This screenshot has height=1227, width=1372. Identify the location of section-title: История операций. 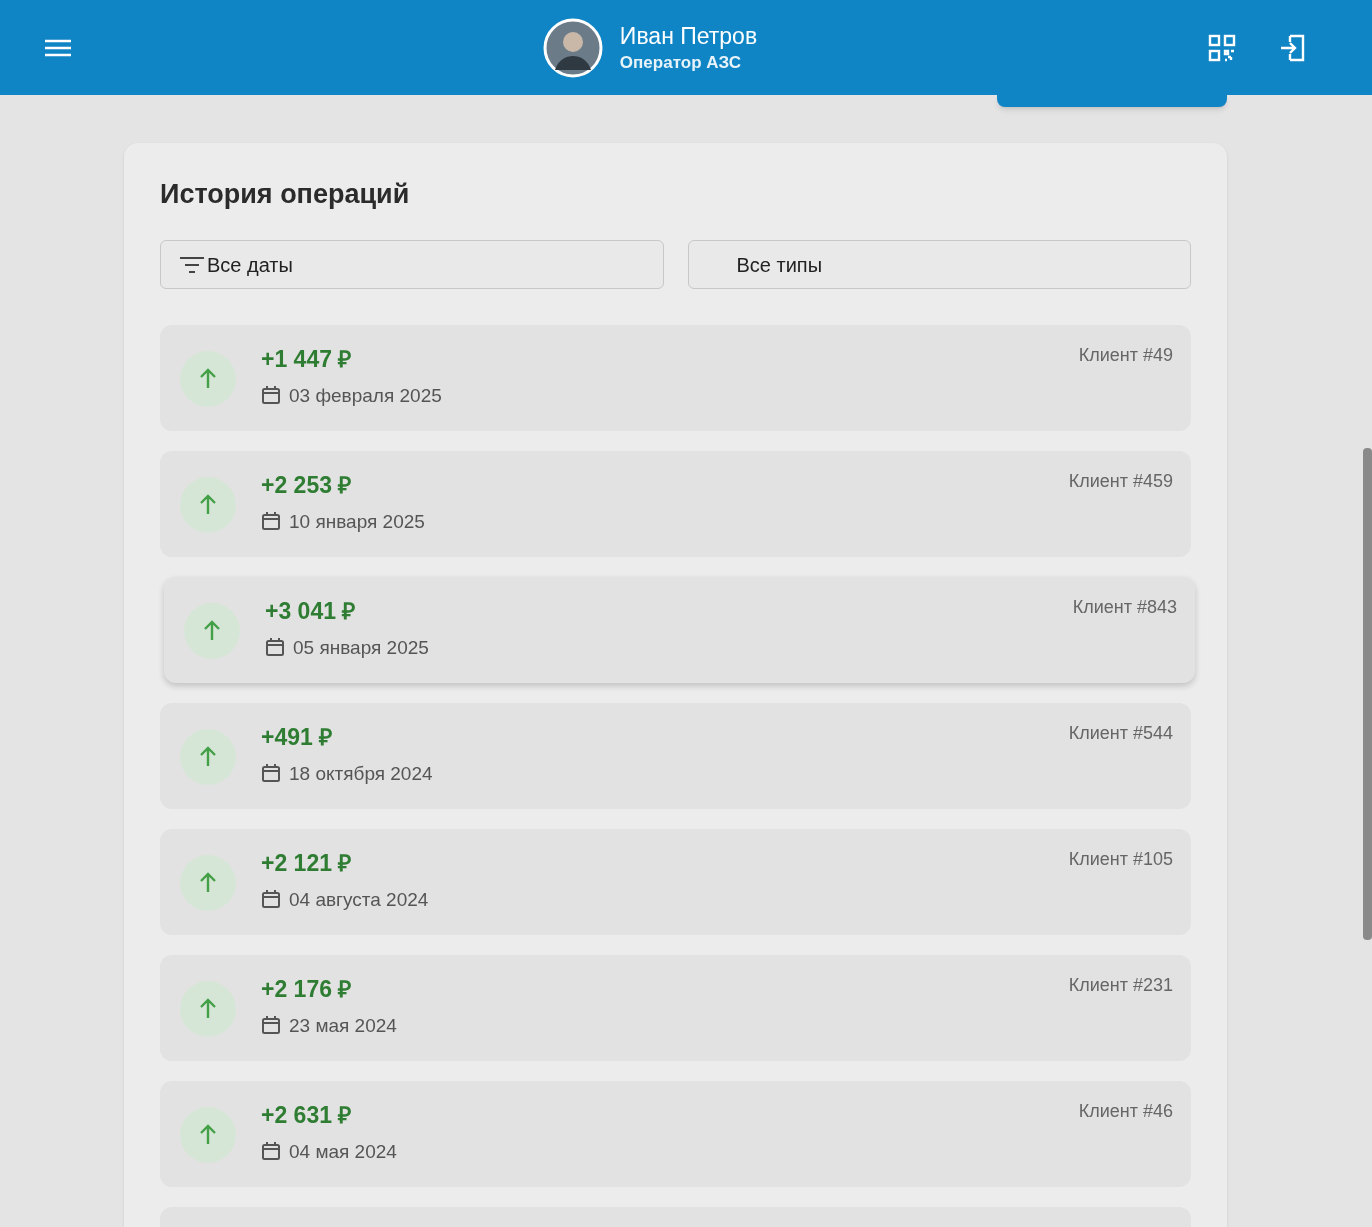
(285, 194).